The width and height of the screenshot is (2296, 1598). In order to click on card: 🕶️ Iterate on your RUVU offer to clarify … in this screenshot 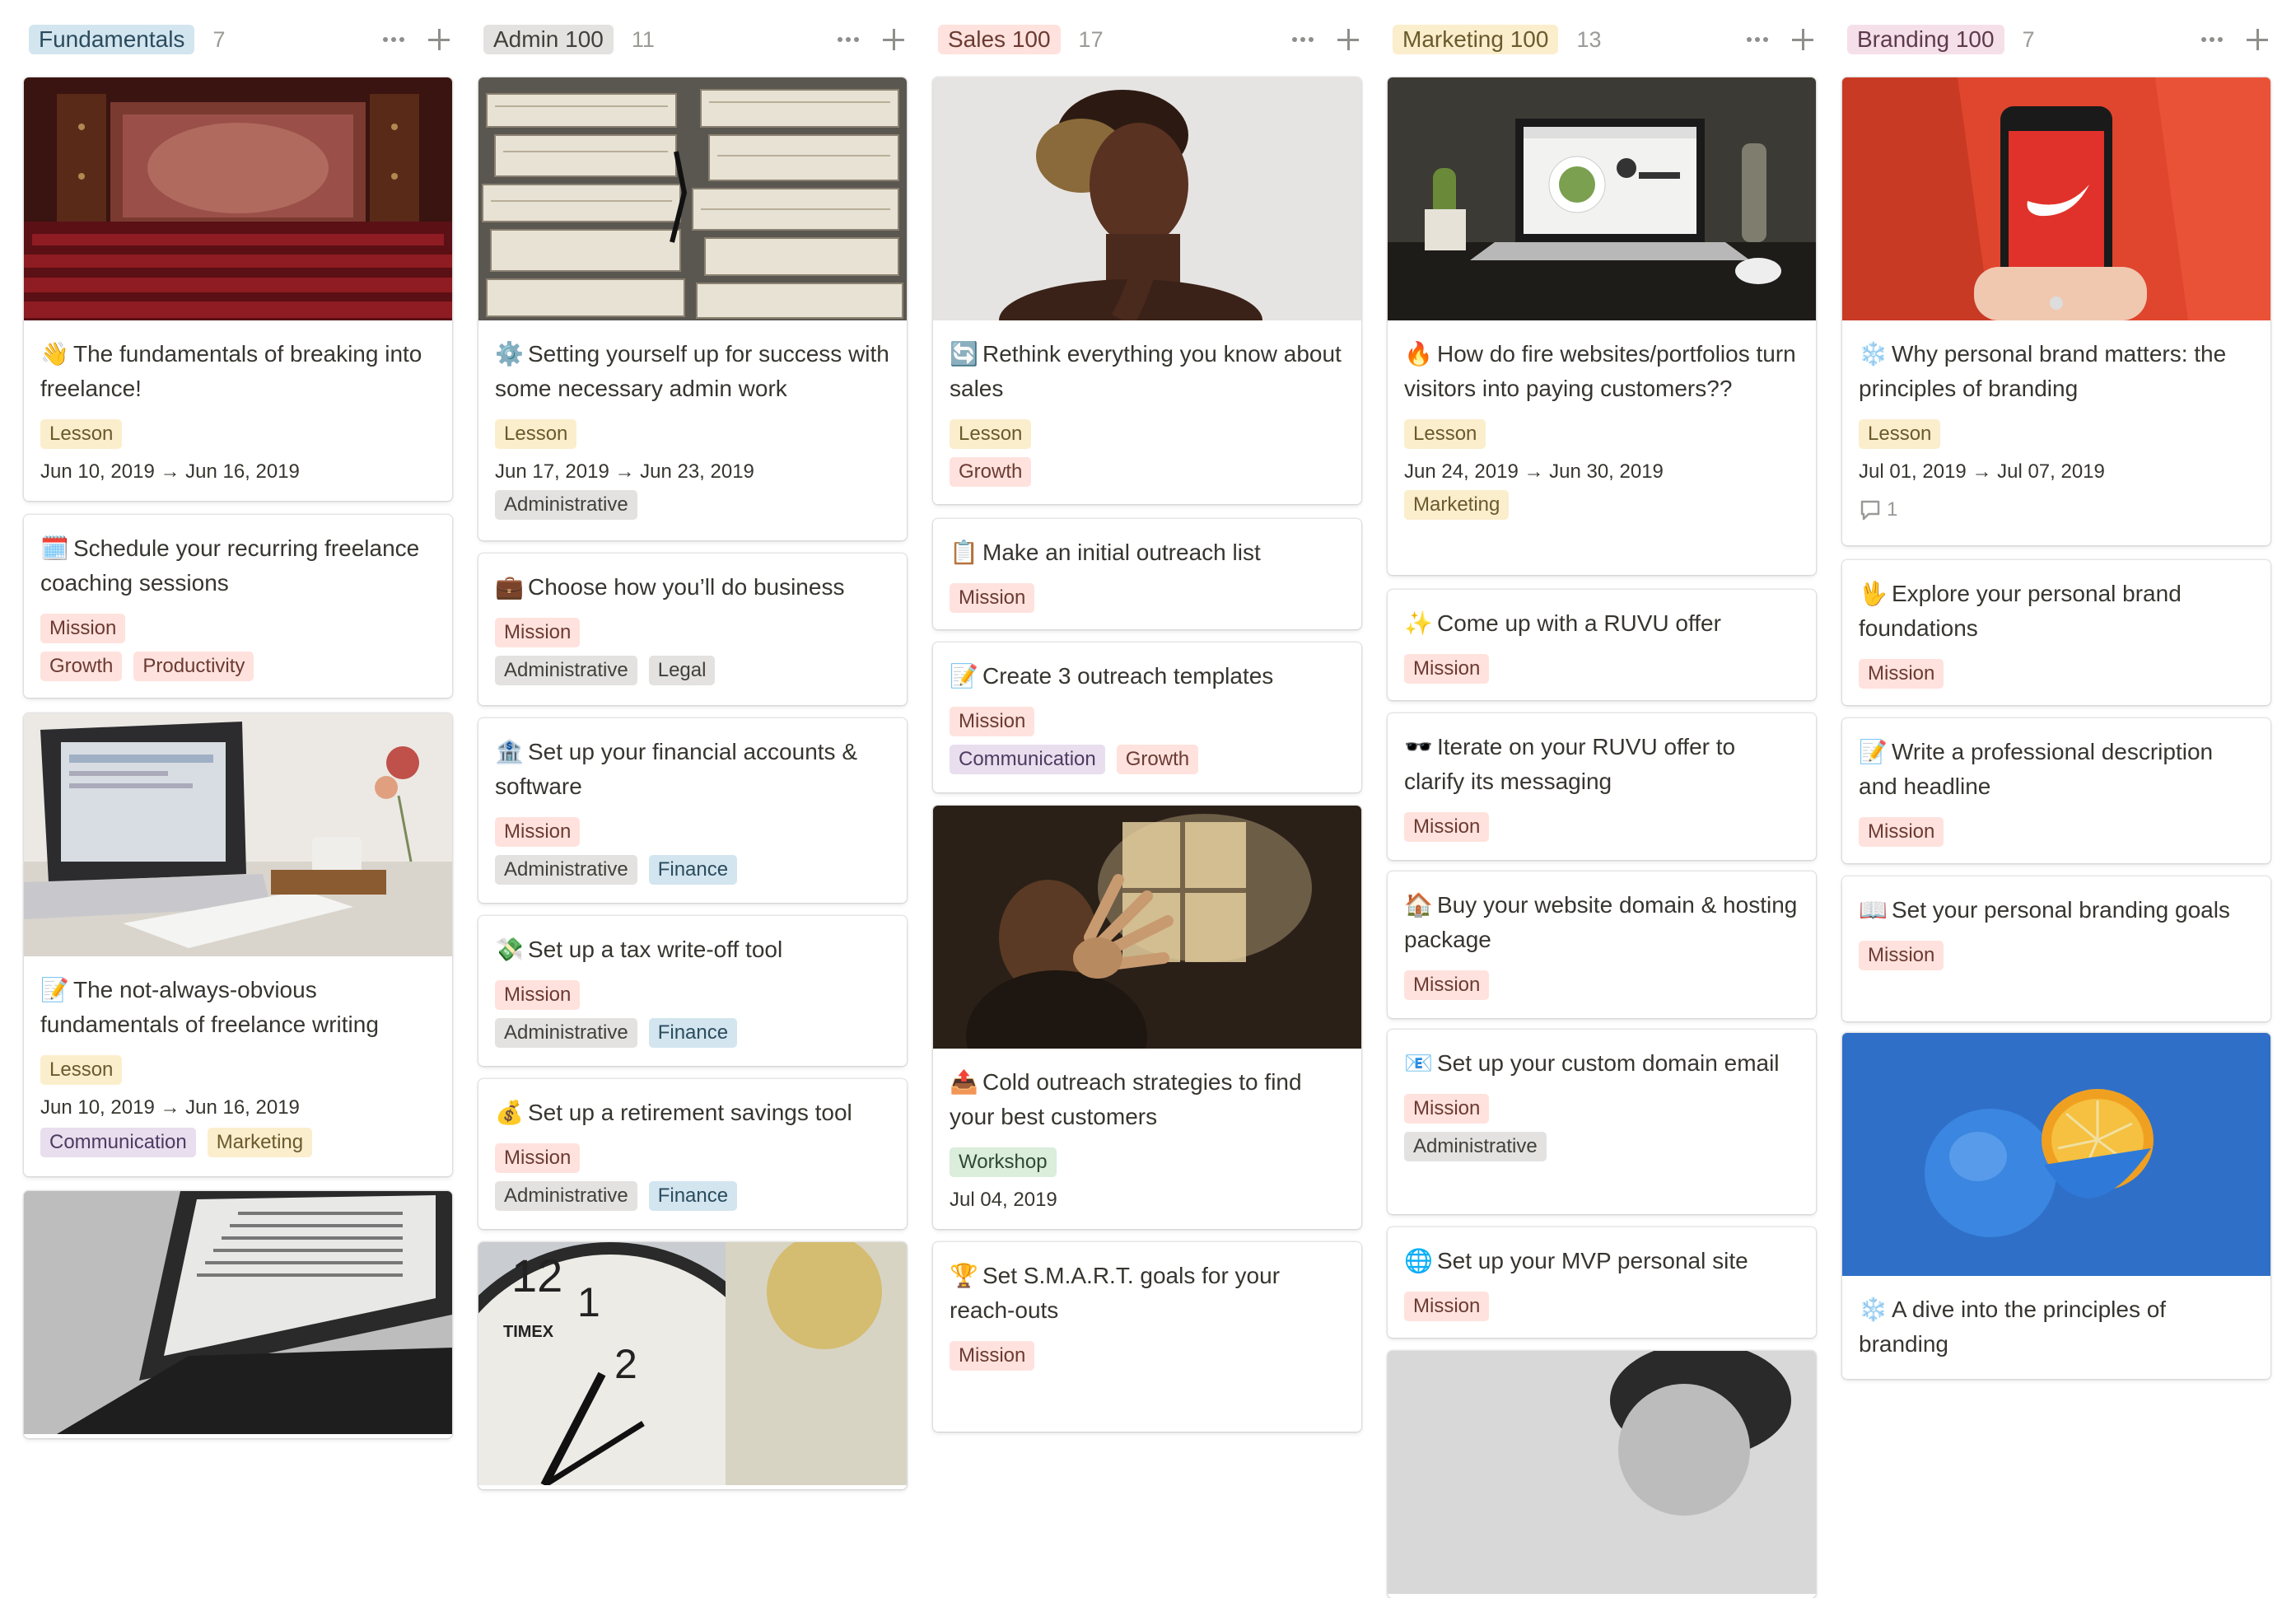, I will do `click(1602, 786)`.